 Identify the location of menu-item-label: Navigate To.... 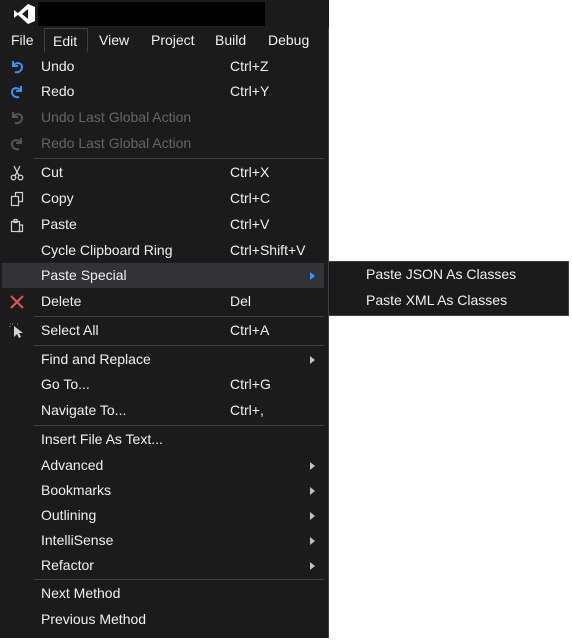
(84, 410).